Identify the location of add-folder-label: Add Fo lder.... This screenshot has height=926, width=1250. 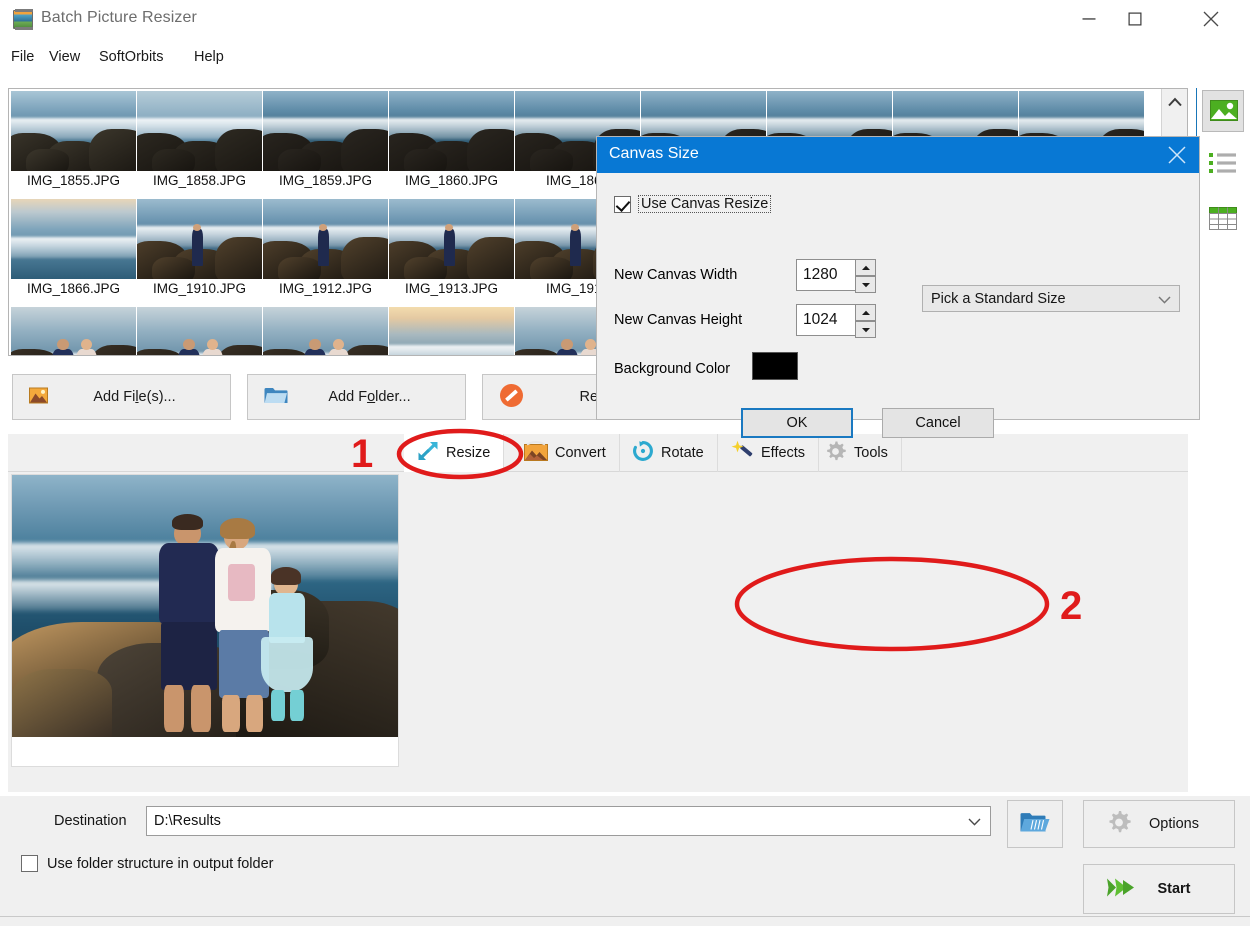
(369, 397).